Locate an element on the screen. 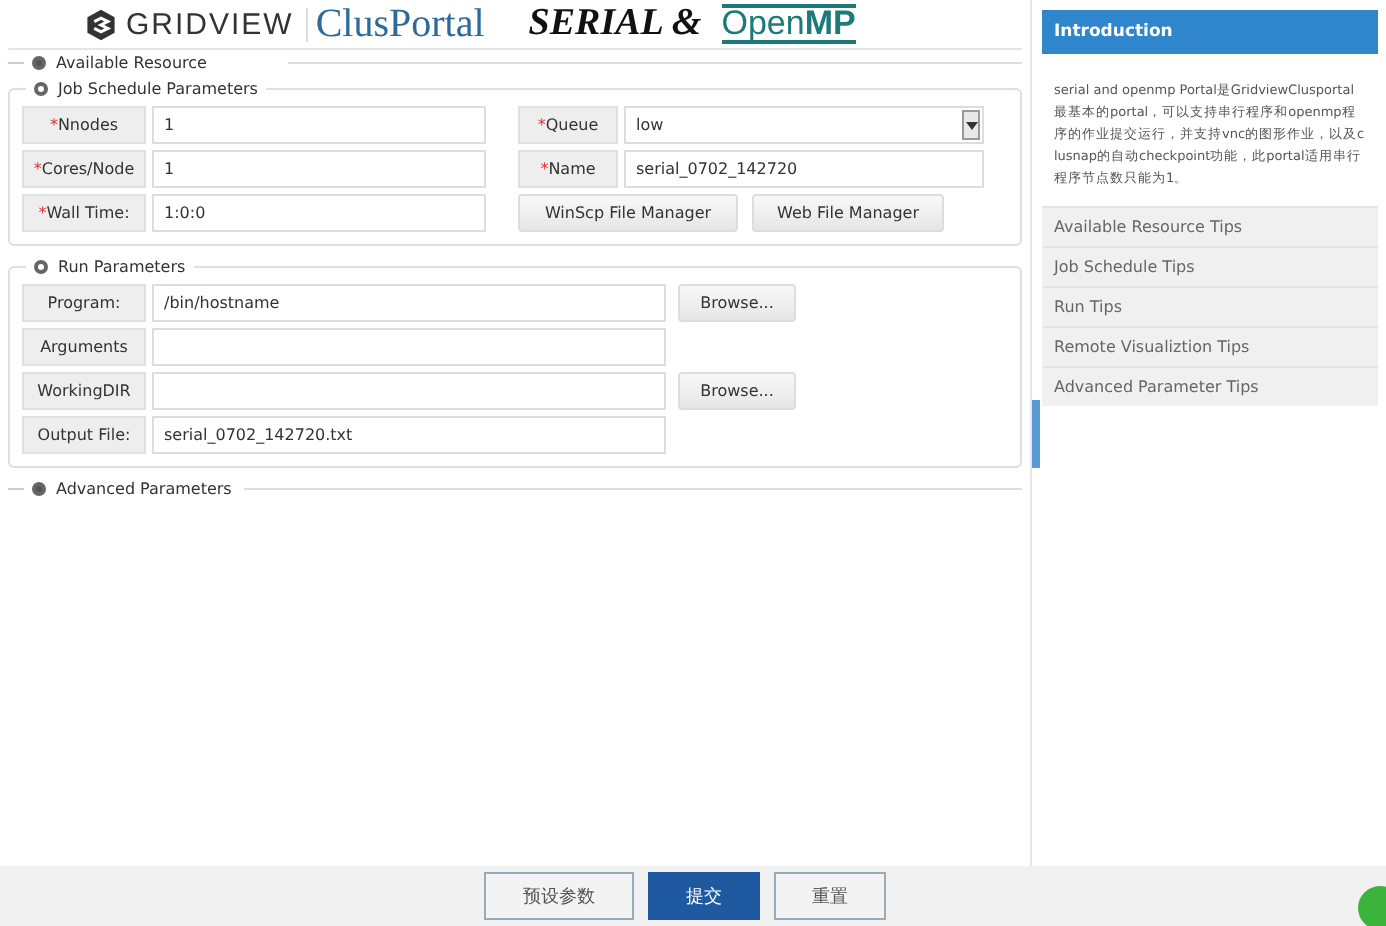 This screenshot has height=926, width=1386. file-manager-button: Web File Manager is located at coordinates (848, 213).